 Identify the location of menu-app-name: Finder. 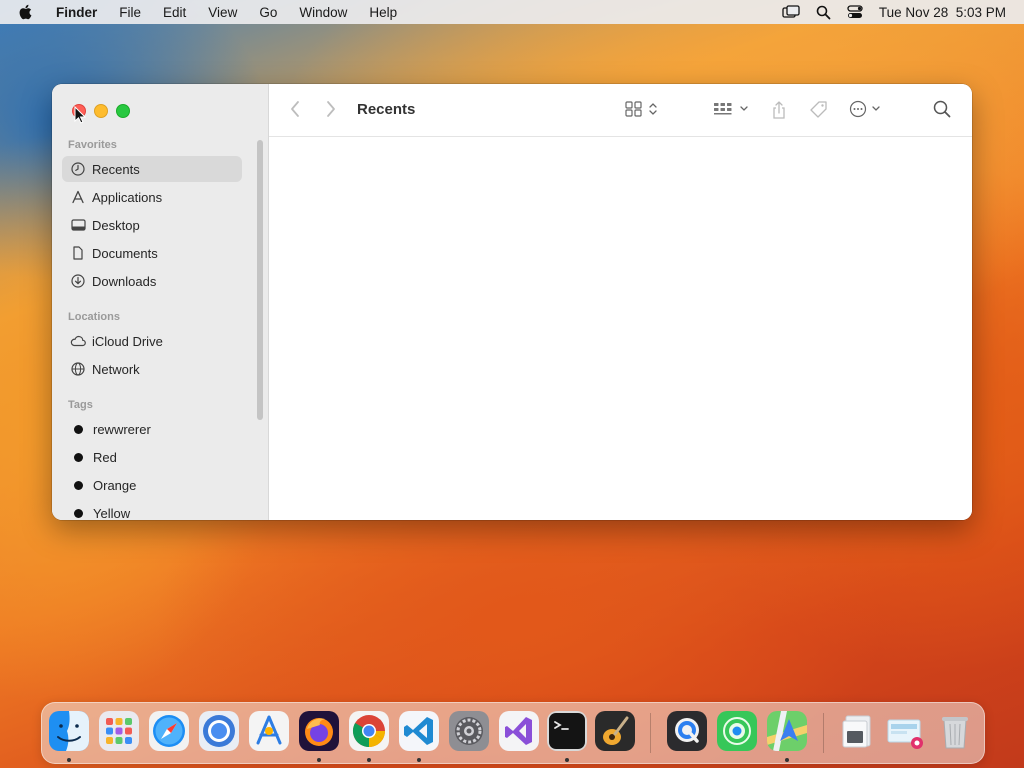
(76, 12).